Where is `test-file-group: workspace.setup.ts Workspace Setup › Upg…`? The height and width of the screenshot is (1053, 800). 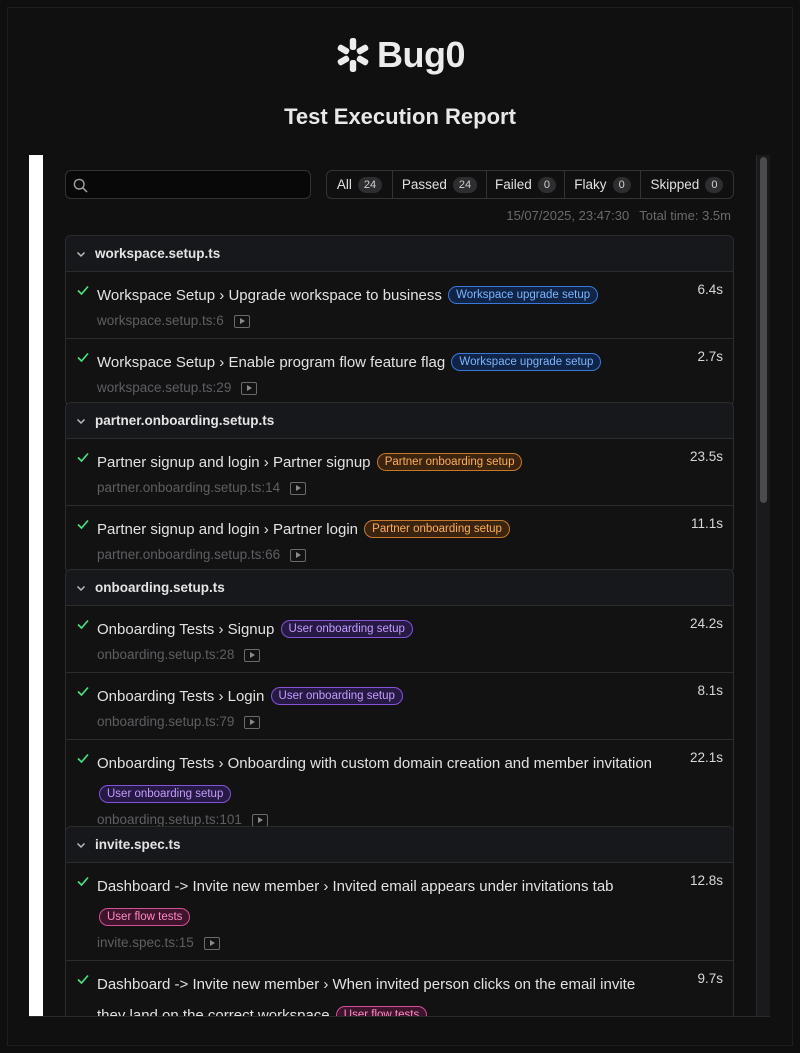 test-file-group: workspace.setup.ts Workspace Setup › Upg… is located at coordinates (399, 320).